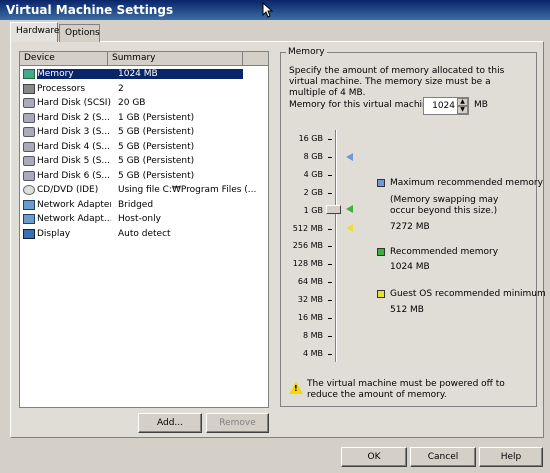  Describe the element at coordinates (444, 252) in the screenshot. I see `recommended-label: Recommended memory` at that location.